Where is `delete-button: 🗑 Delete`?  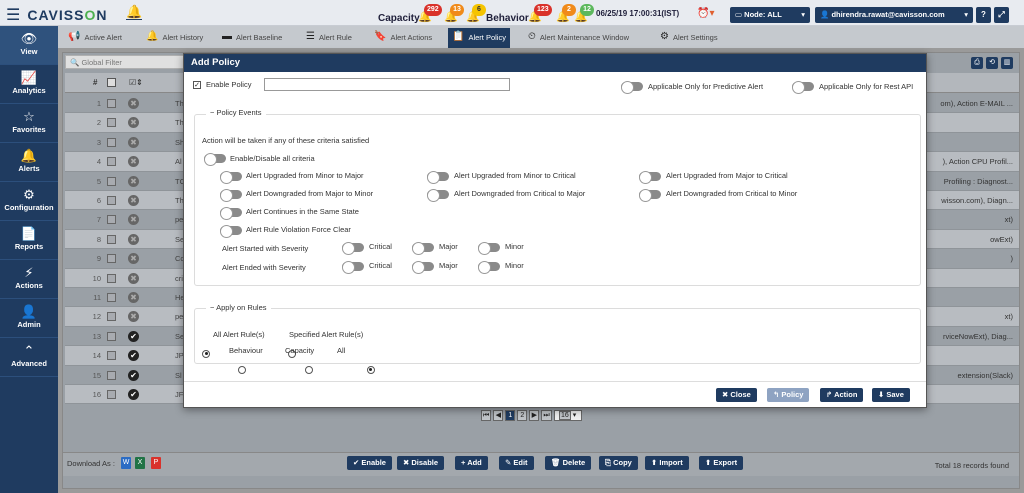 delete-button: 🗑 Delete is located at coordinates (568, 463).